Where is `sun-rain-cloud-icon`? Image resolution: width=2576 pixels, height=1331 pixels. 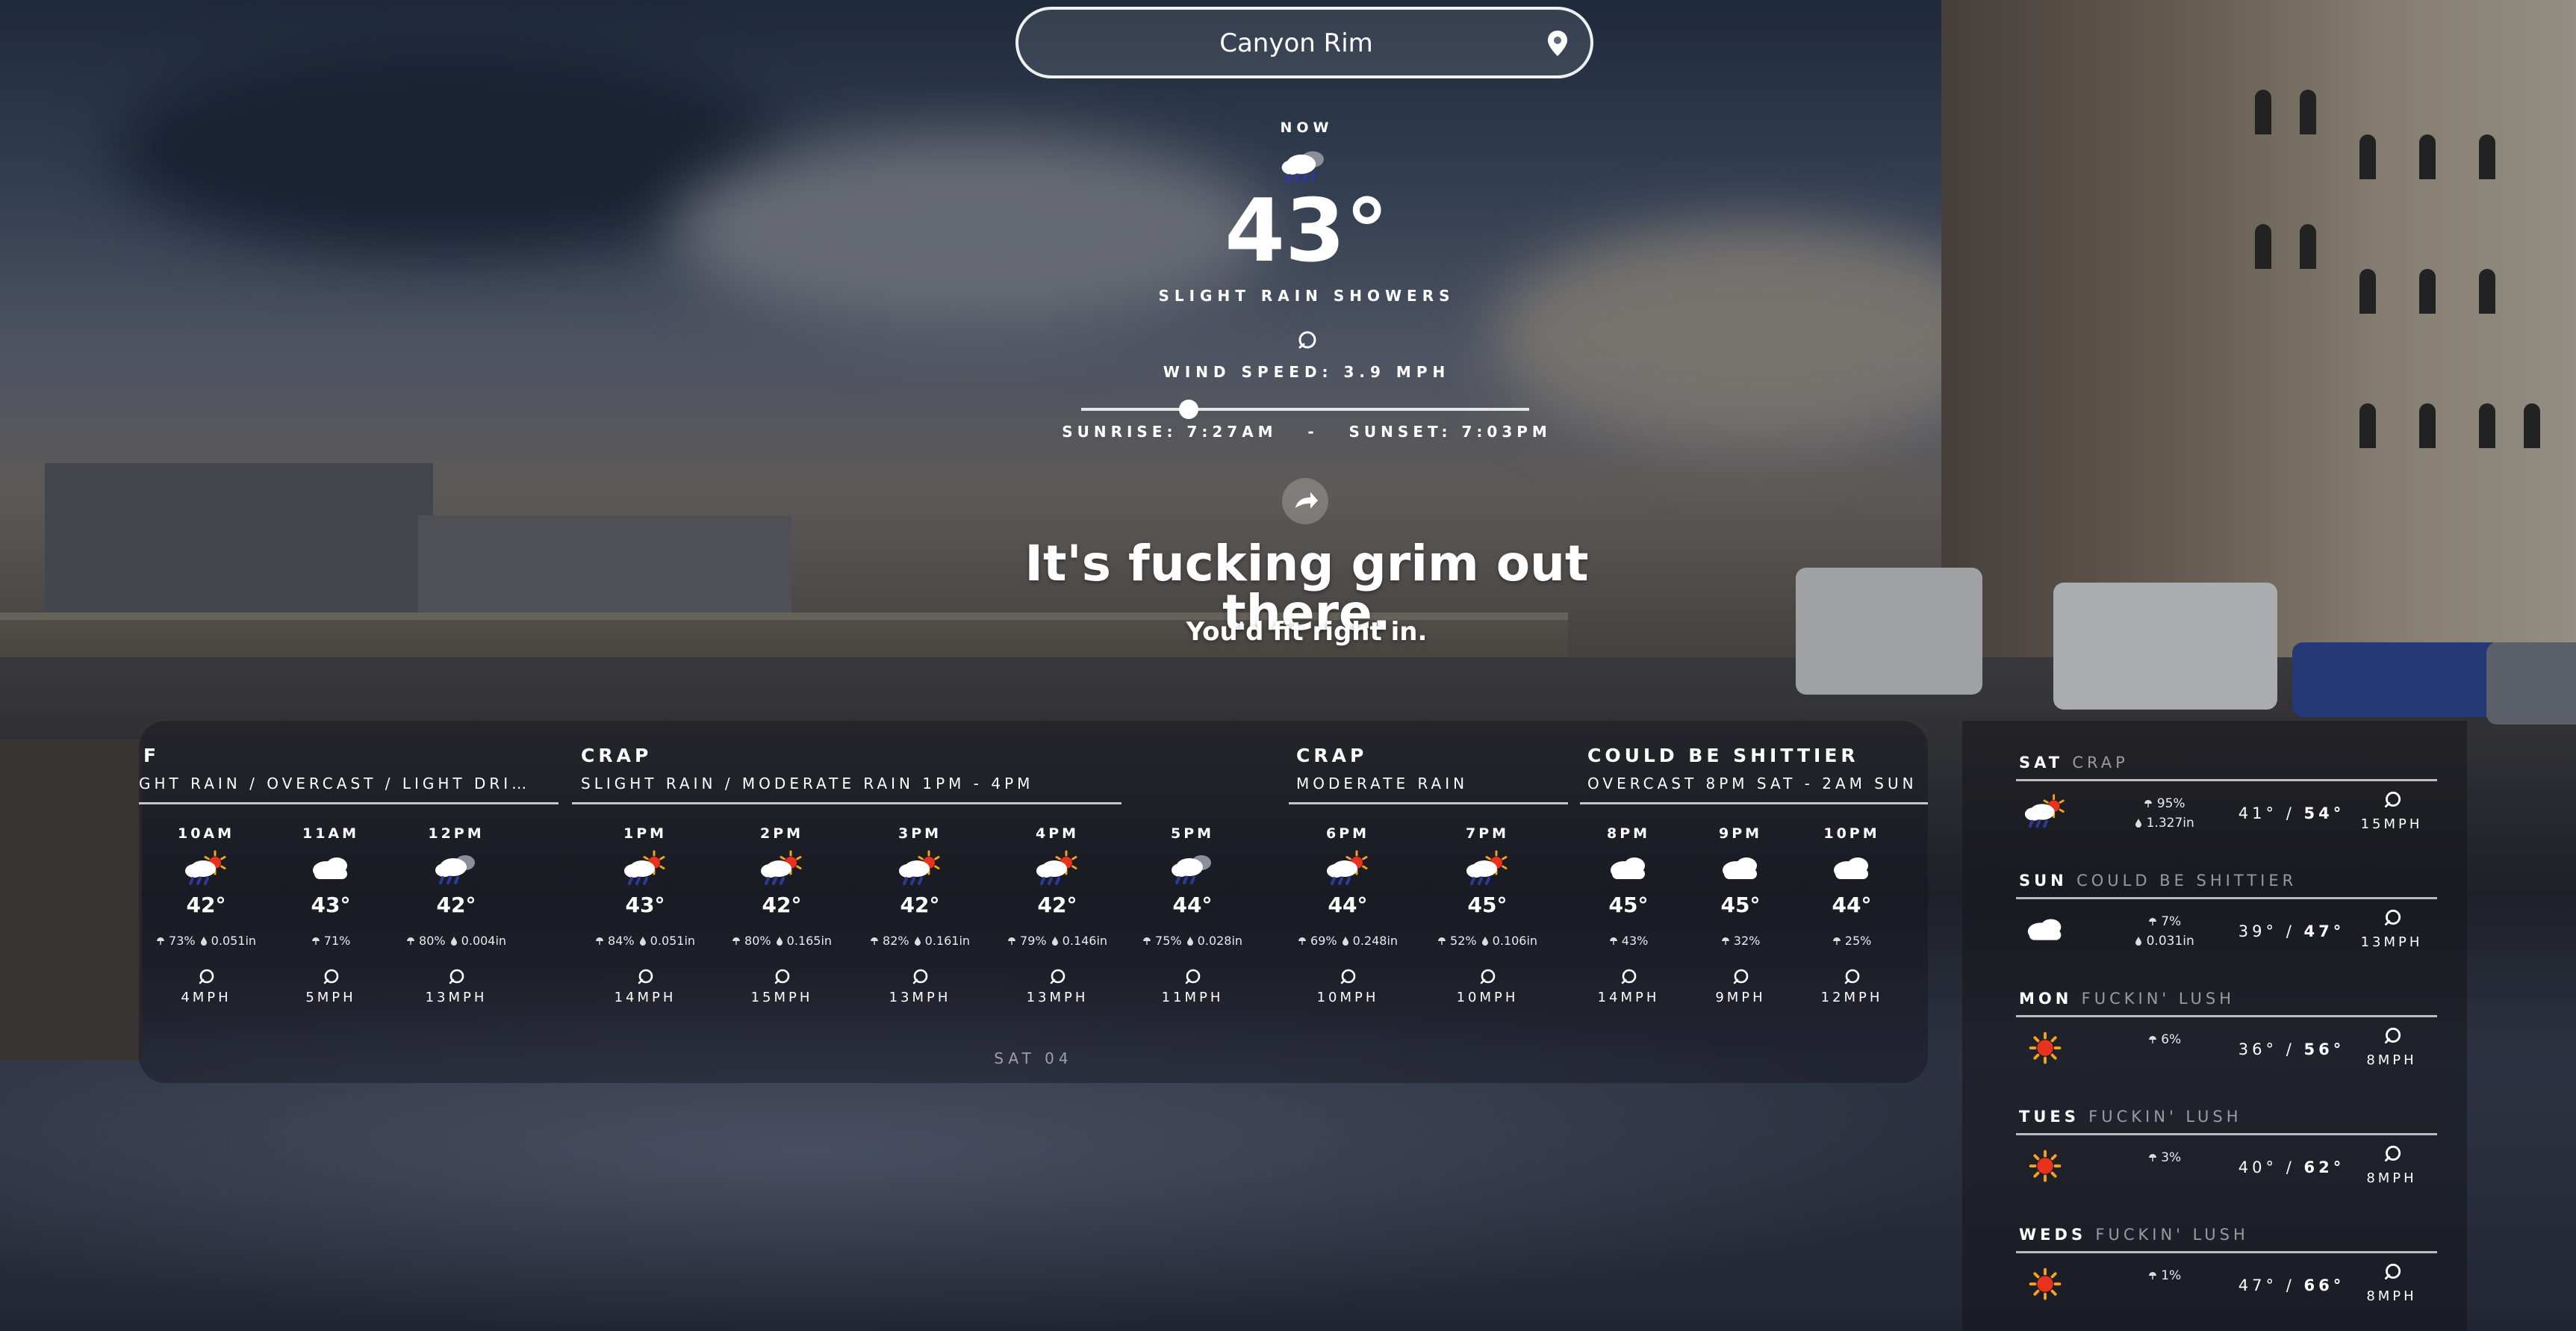 sun-rain-cloud-icon is located at coordinates (2044, 811).